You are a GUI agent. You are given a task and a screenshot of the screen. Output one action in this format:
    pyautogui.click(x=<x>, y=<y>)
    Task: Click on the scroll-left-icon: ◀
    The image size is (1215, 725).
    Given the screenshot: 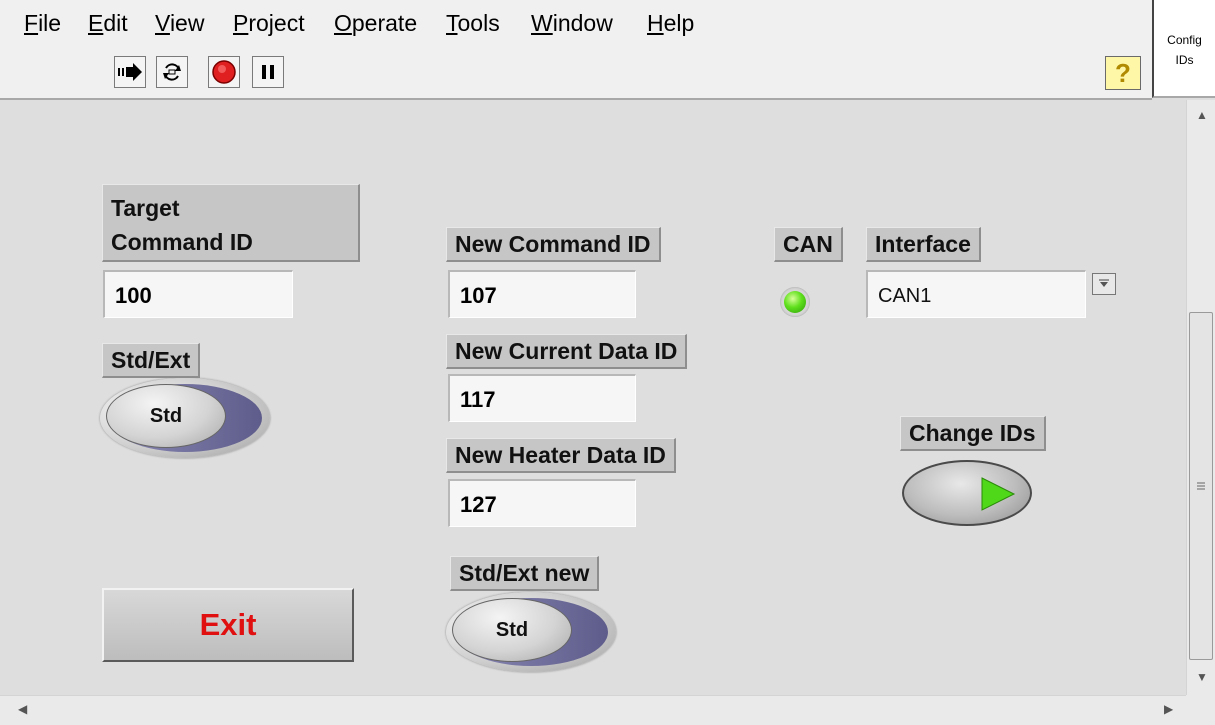 What is the action you would take?
    pyautogui.click(x=22, y=709)
    